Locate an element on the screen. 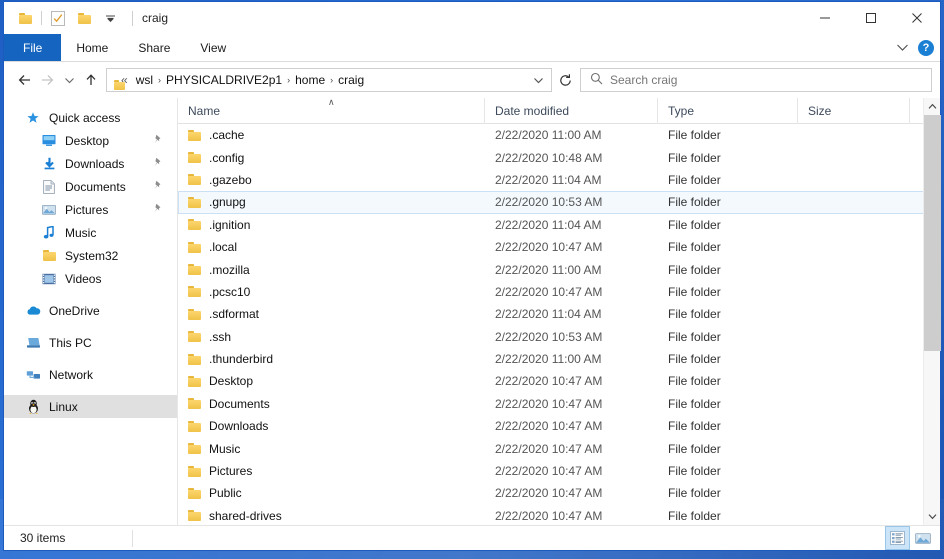 This screenshot has width=944, height=559. sidebar-item-this-pc: This PC is located at coordinates (90, 342).